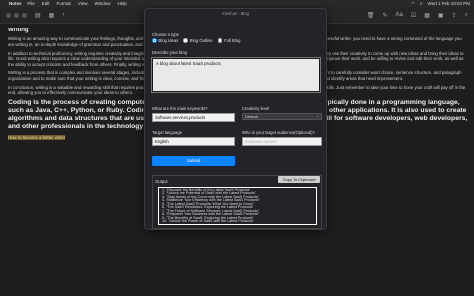 The image size is (474, 296). What do you see at coordinates (421, 3) in the screenshot?
I see `search-icon: ⌕` at bounding box center [421, 3].